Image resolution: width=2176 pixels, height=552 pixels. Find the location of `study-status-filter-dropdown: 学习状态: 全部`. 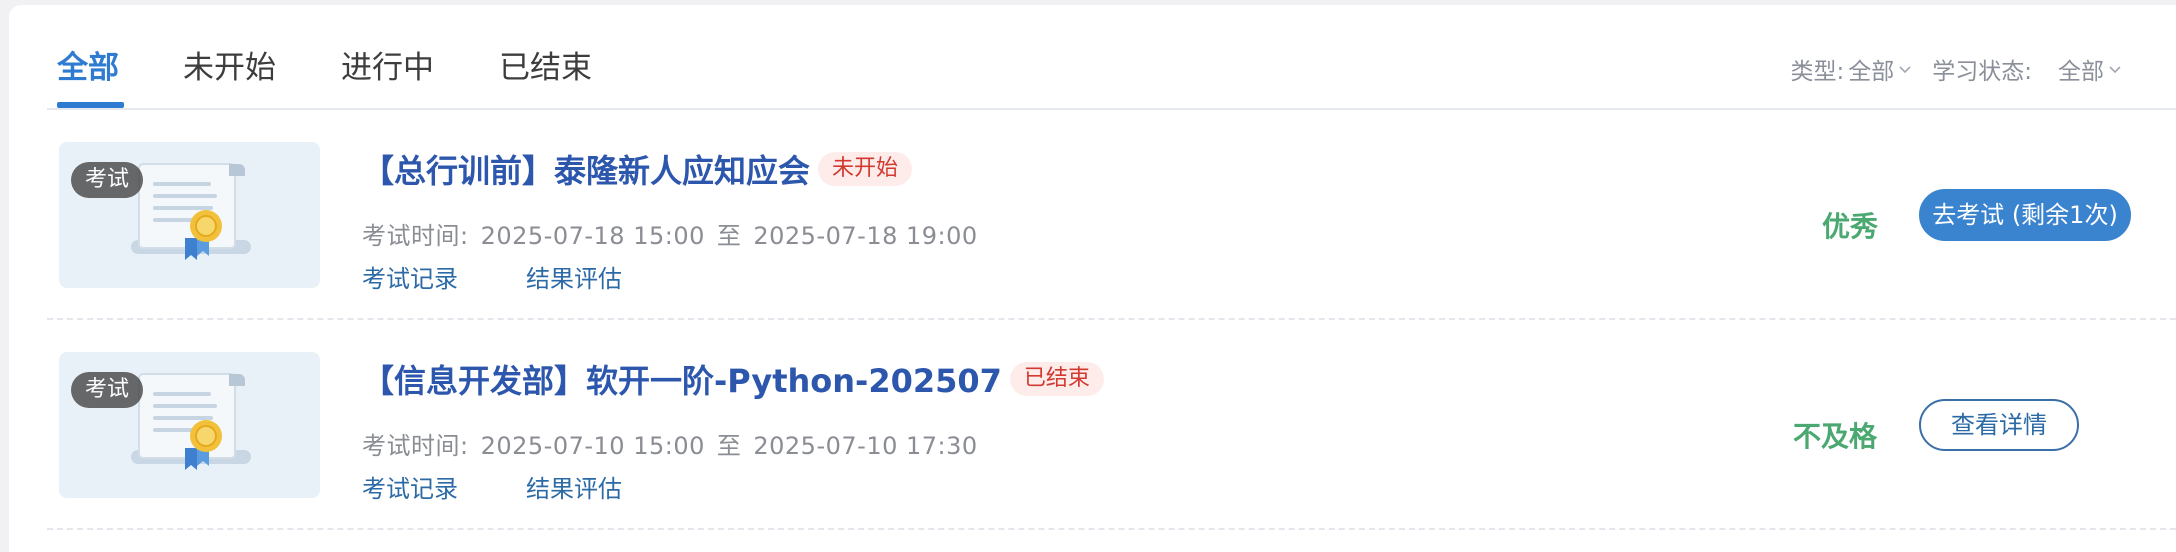

study-status-filter-dropdown: 学习状态: 全部 is located at coordinates (2027, 69).